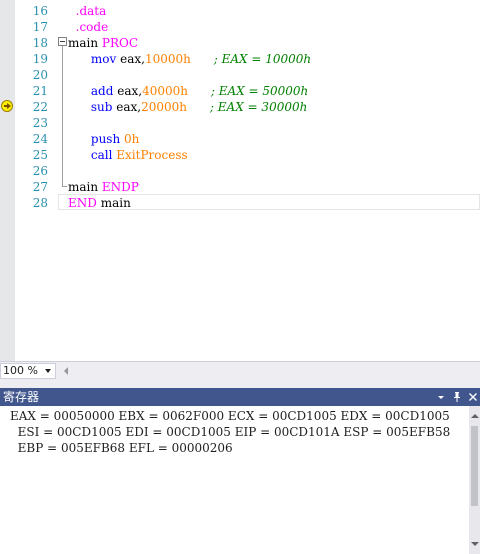 The height and width of the screenshot is (554, 480). Describe the element at coordinates (40, 139) in the screenshot. I see `line-number: 24` at that location.